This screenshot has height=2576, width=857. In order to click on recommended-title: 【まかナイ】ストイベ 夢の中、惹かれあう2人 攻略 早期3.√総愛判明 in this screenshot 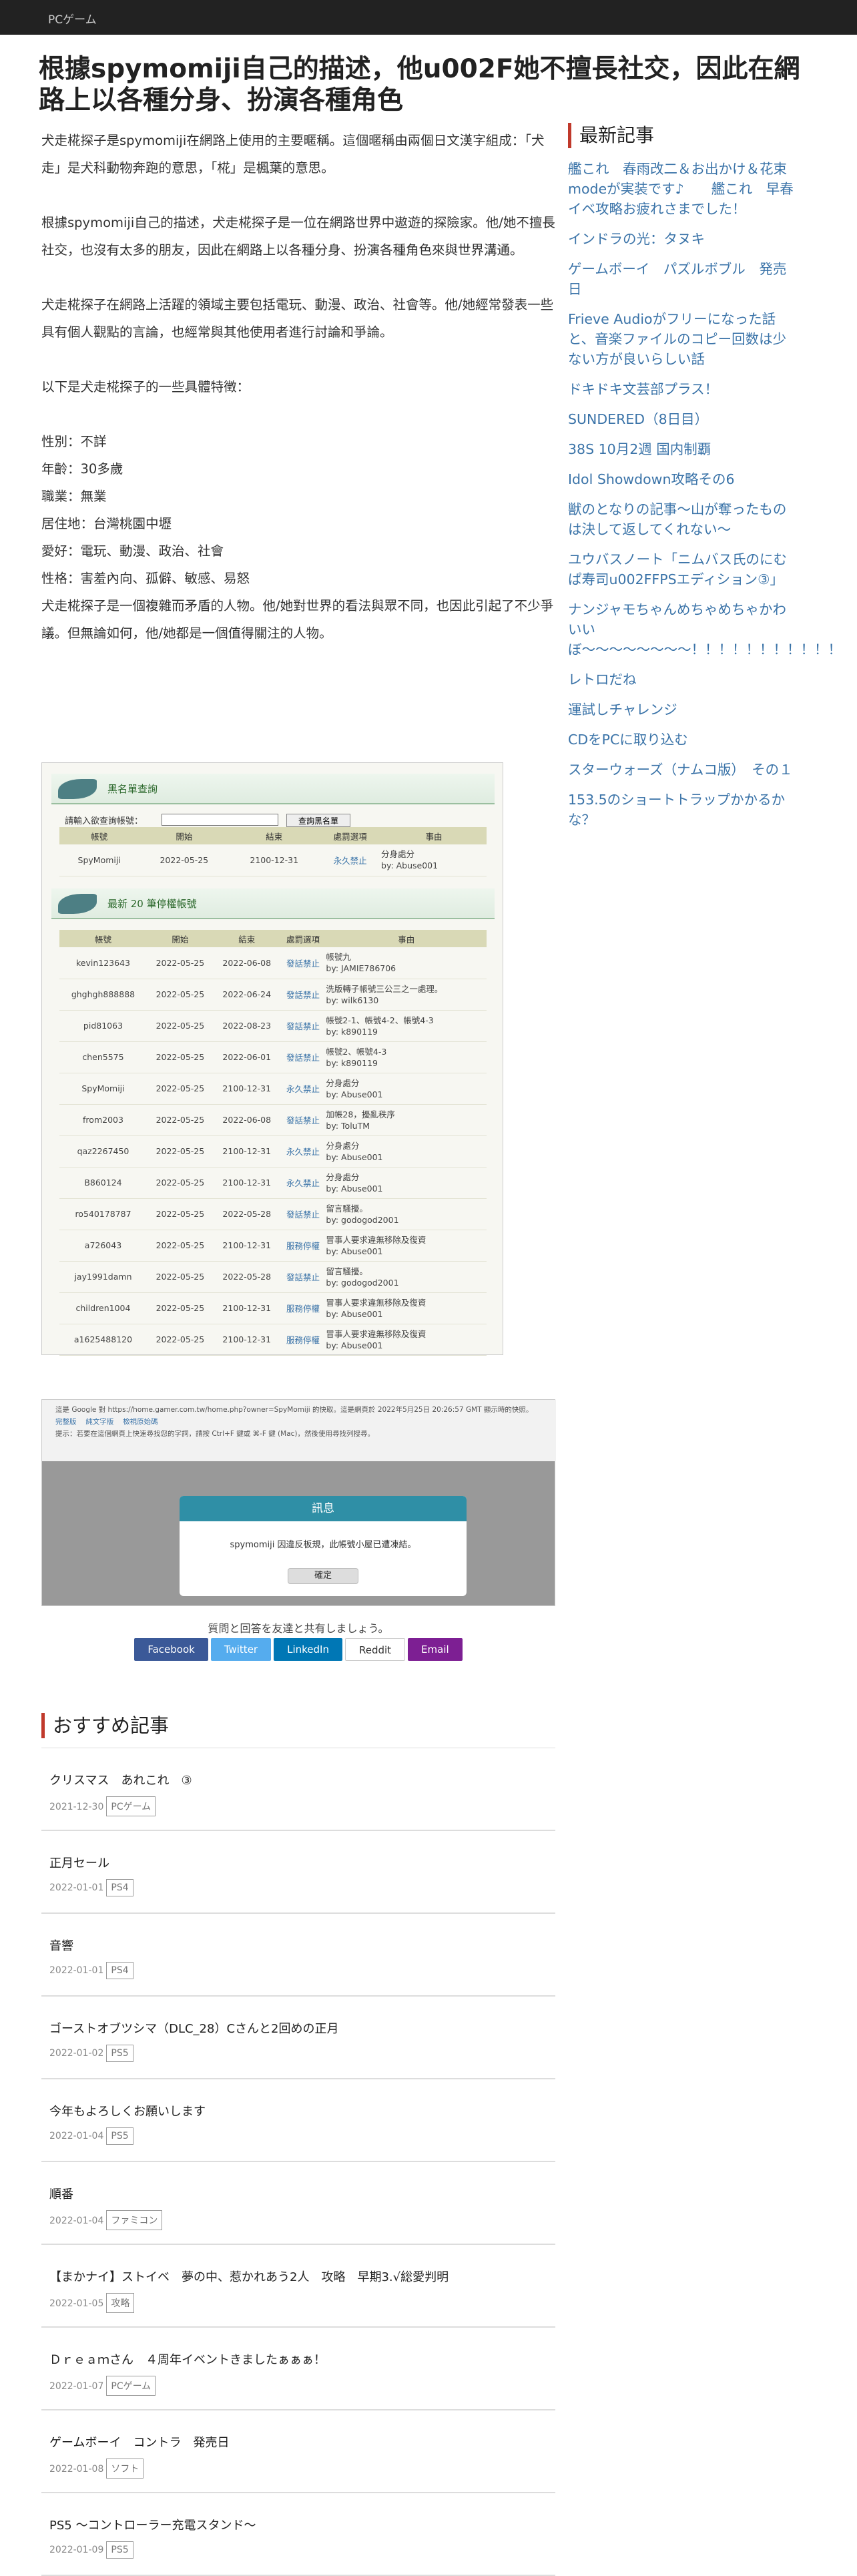, I will do `click(302, 2280)`.